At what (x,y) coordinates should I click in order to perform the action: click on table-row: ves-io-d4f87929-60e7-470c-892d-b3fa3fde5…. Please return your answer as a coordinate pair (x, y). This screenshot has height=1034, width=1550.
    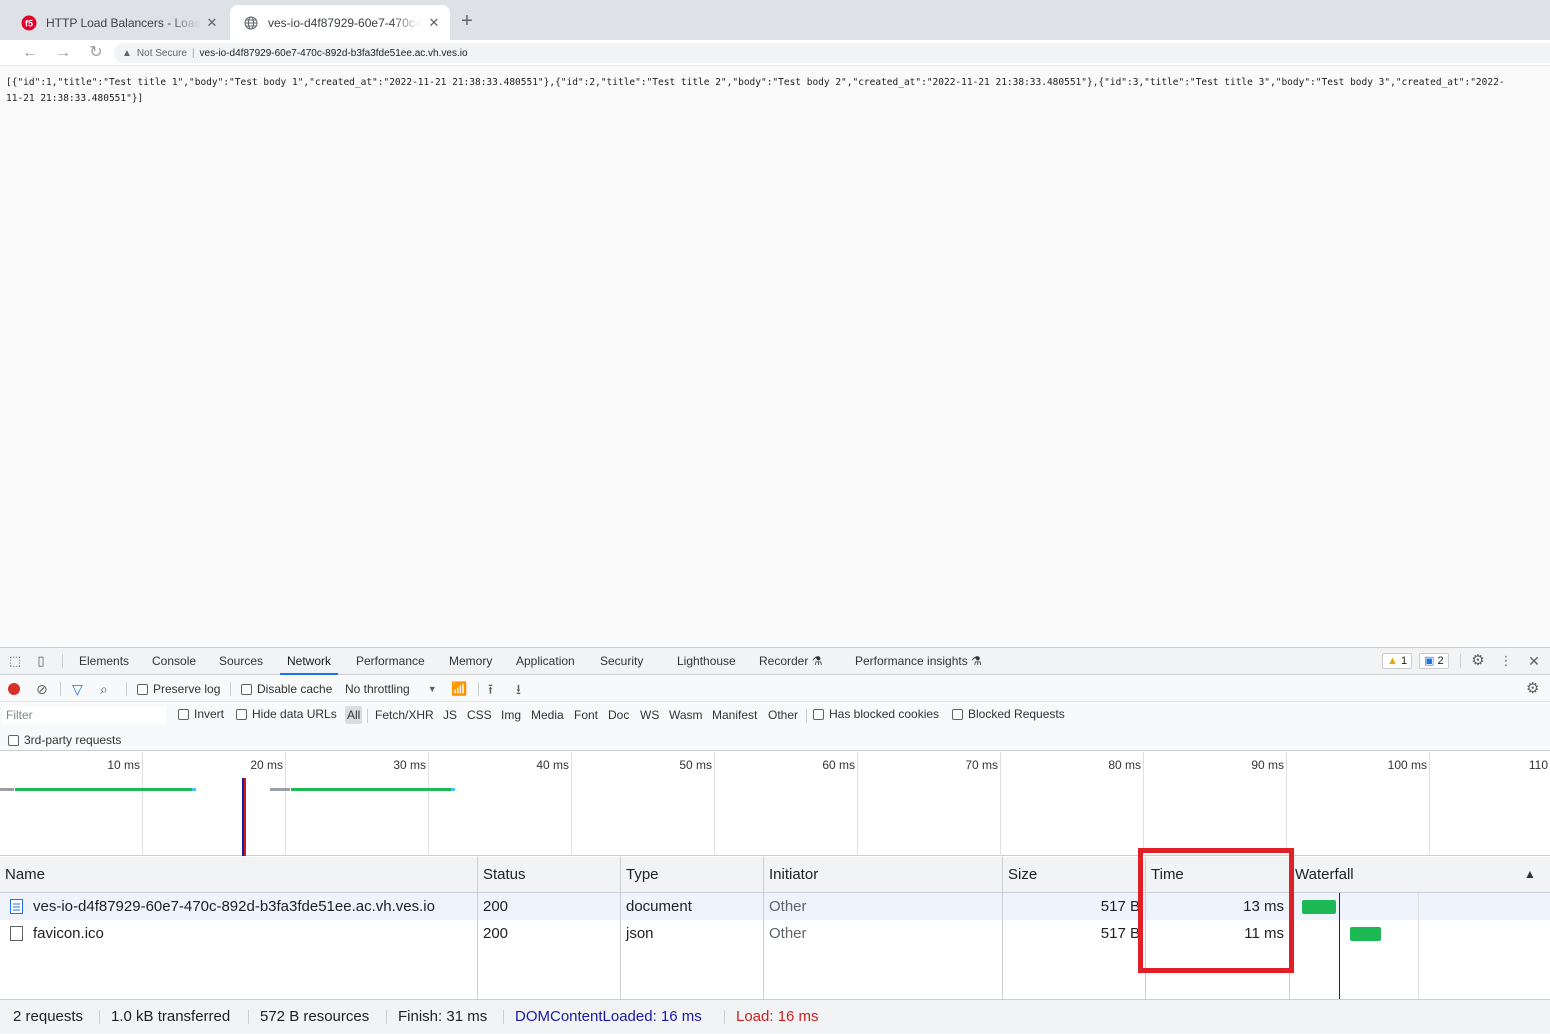
    Looking at the image, I should click on (775, 906).